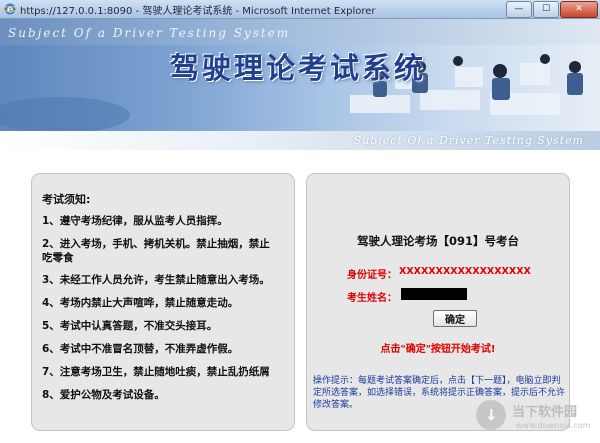  I want to click on watermark-logo-icon: ↓, so click(491, 415).